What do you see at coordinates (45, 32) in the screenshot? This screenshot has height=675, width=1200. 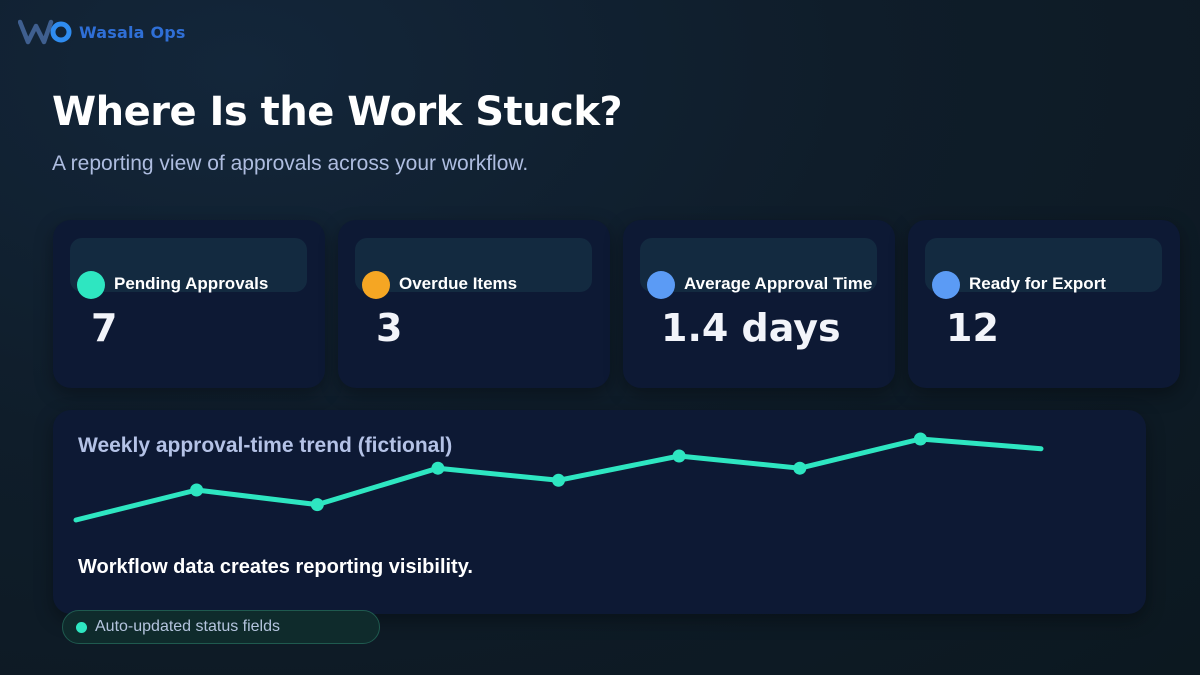 I see `wasala-logo-icon` at bounding box center [45, 32].